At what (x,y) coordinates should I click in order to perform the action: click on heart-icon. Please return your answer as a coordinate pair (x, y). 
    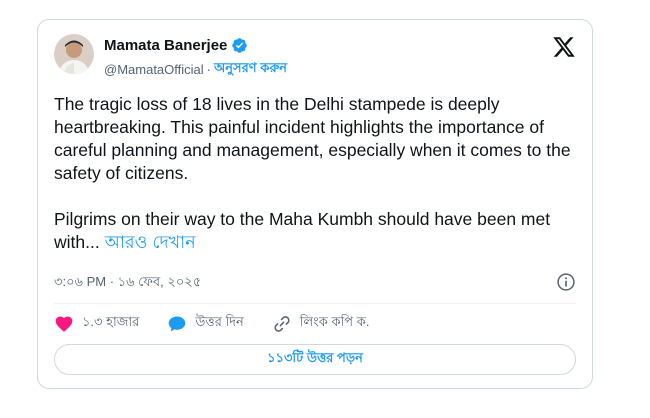
    Looking at the image, I should click on (64, 324).